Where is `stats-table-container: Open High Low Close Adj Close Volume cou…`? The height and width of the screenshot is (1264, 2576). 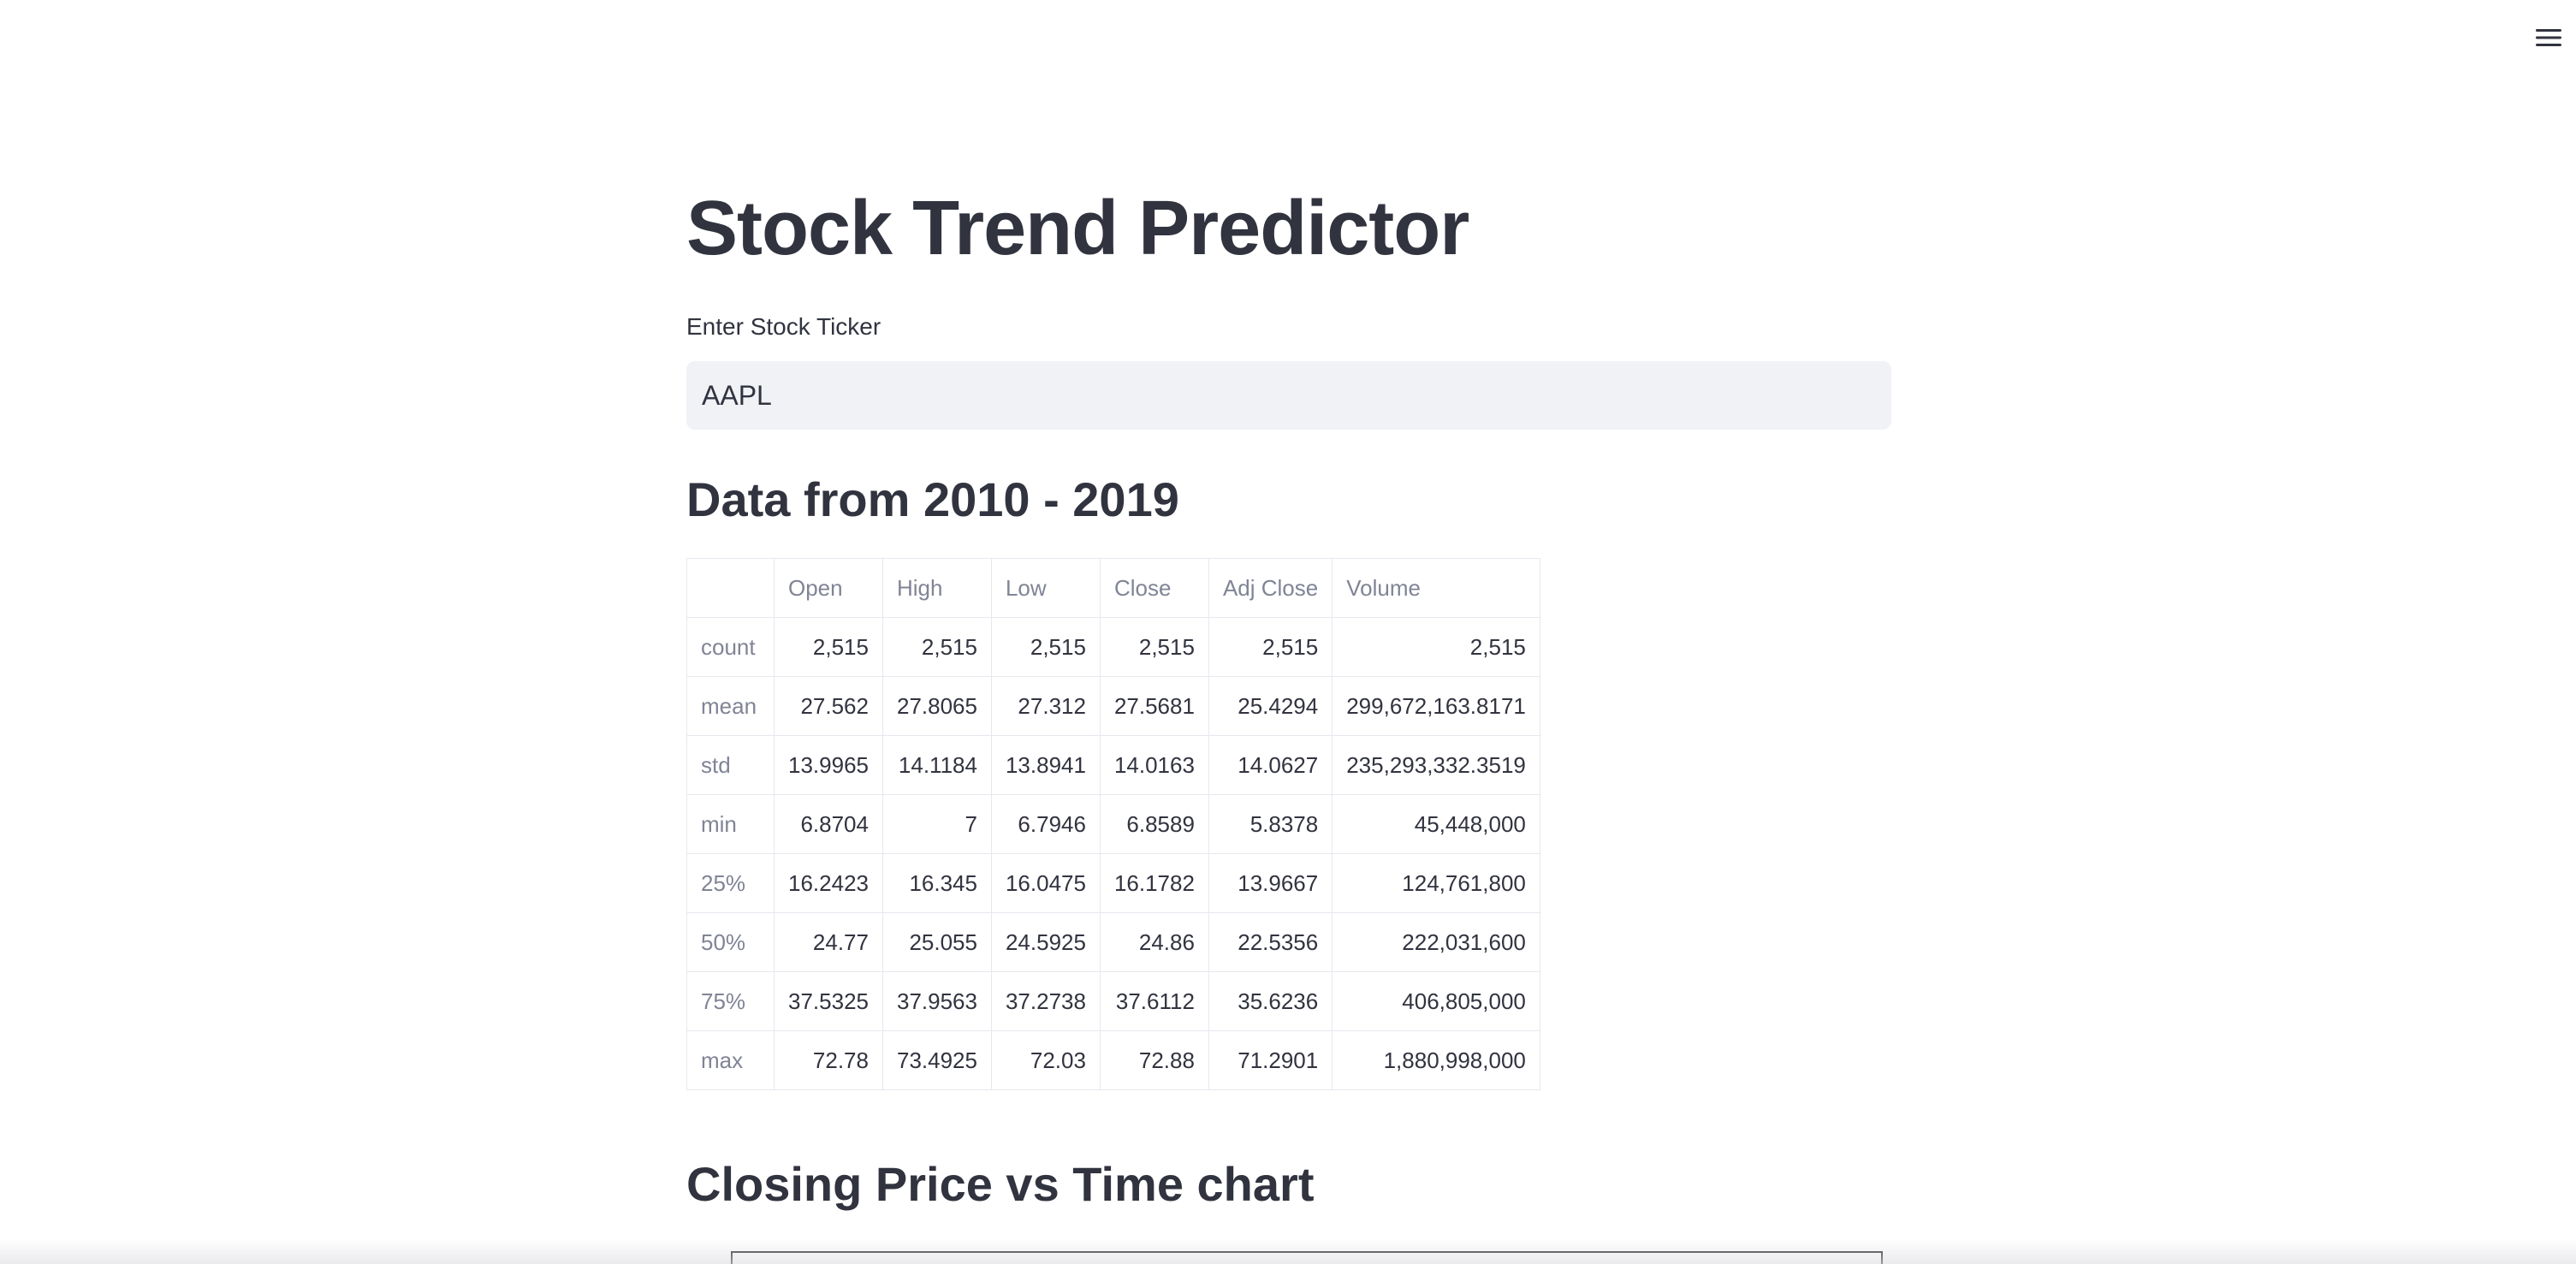
stats-table-container: Open High Low Close Adj Close Volume cou… is located at coordinates (1113, 824).